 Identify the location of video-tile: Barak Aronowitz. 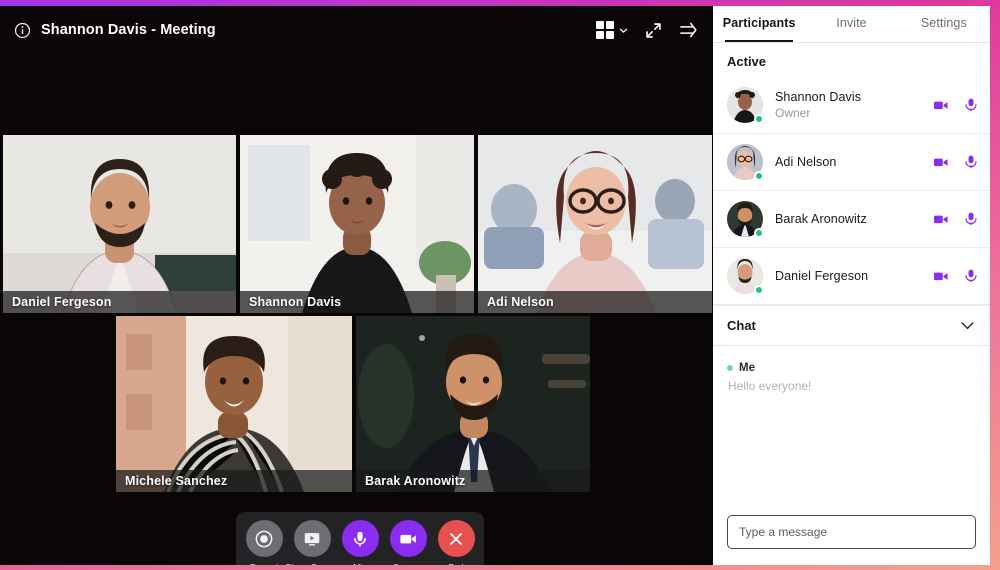
(473, 404).